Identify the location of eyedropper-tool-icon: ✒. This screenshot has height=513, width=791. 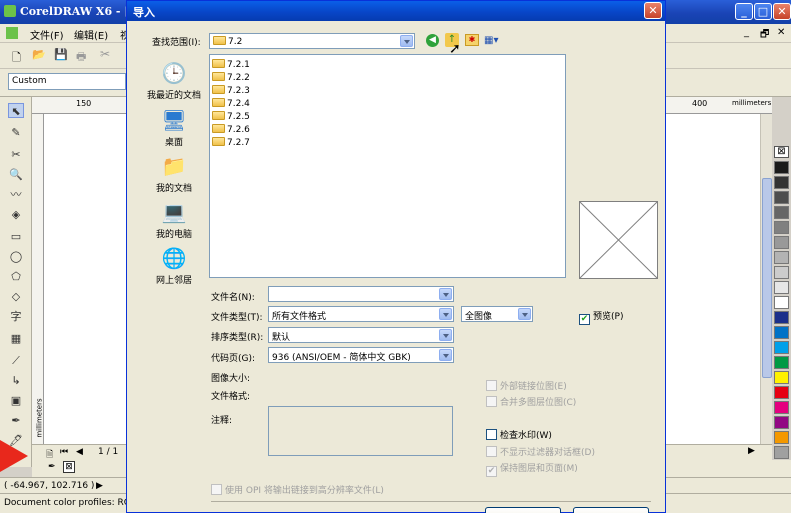
(16, 420).